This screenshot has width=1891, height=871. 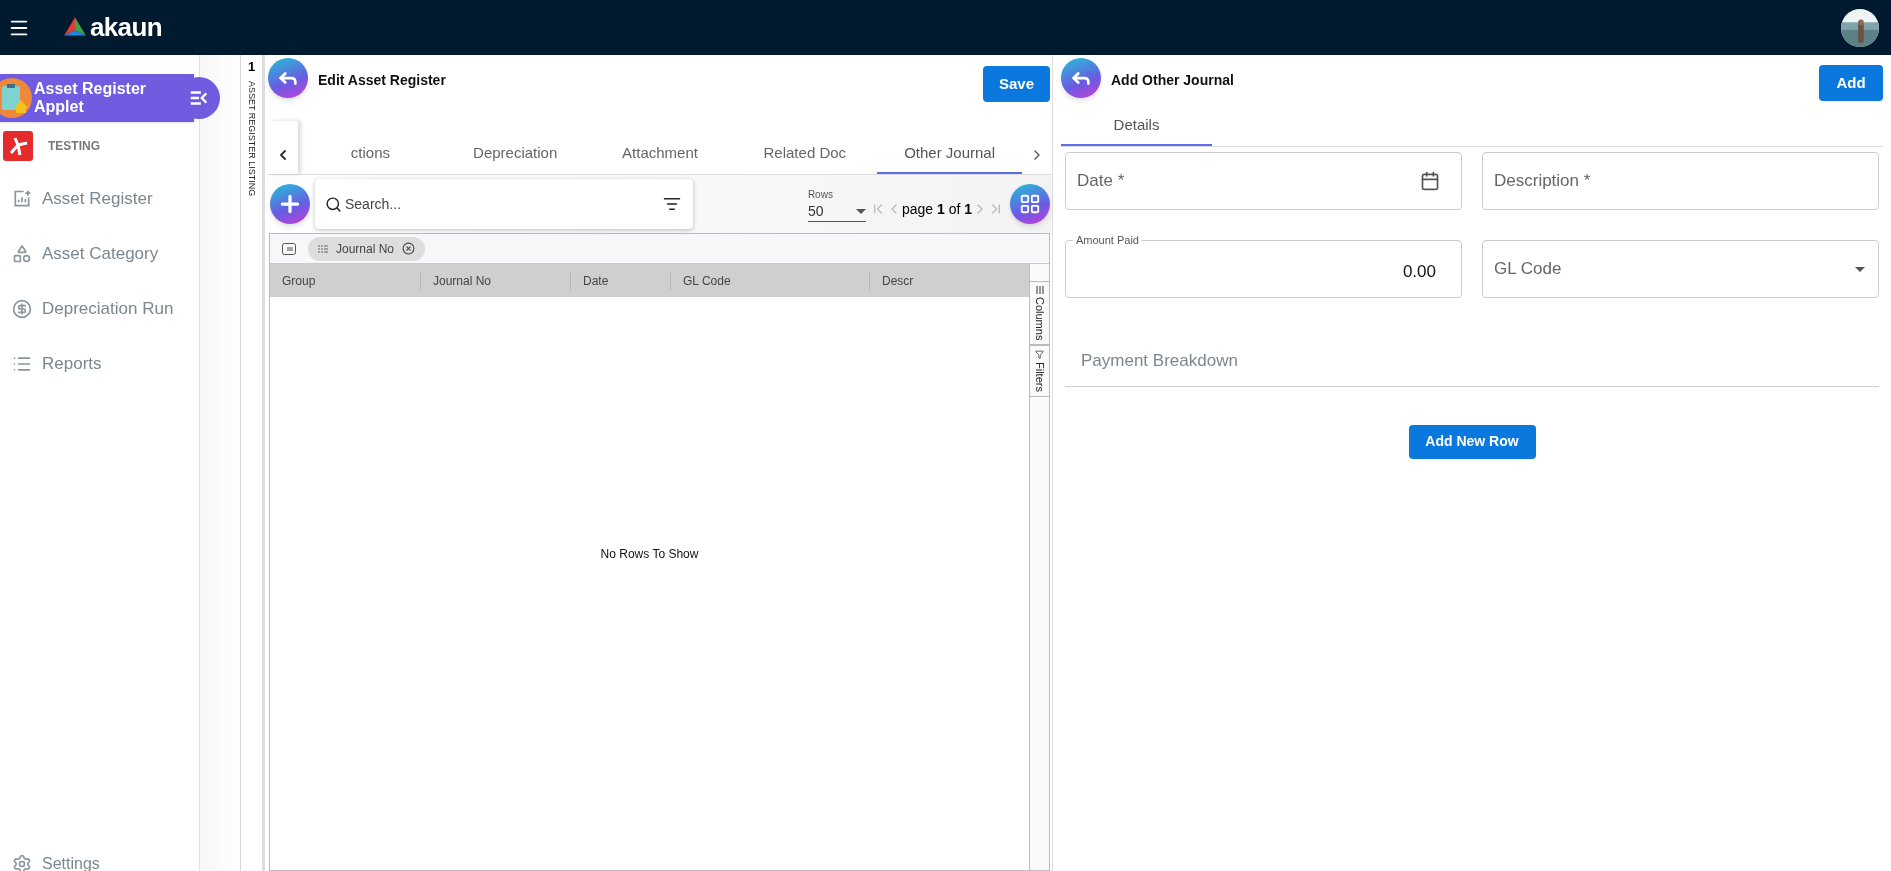 What do you see at coordinates (1472, 441) in the screenshot?
I see `add-new-row-button: Add New Row` at bounding box center [1472, 441].